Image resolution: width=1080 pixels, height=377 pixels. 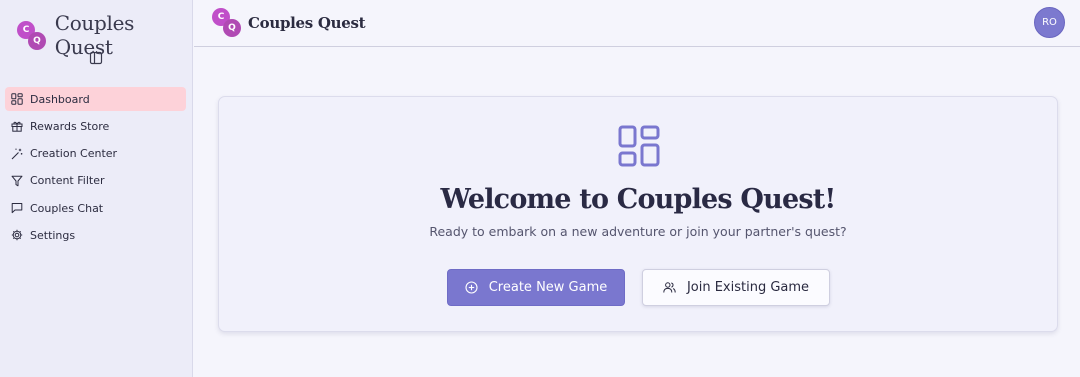 I want to click on sidebar-brand: C Q Couples Quest, so click(x=104, y=35).